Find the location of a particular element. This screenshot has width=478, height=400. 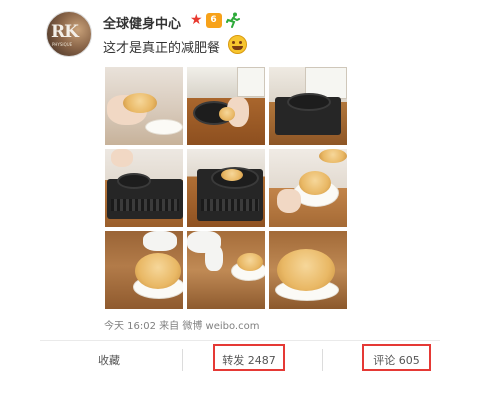

laughing-emoji-icon is located at coordinates (237, 44).